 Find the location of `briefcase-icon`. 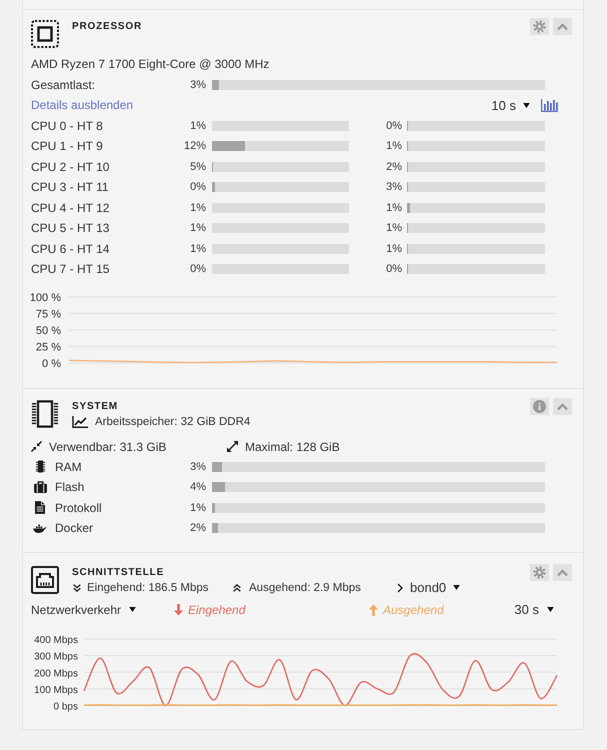

briefcase-icon is located at coordinates (40, 487).